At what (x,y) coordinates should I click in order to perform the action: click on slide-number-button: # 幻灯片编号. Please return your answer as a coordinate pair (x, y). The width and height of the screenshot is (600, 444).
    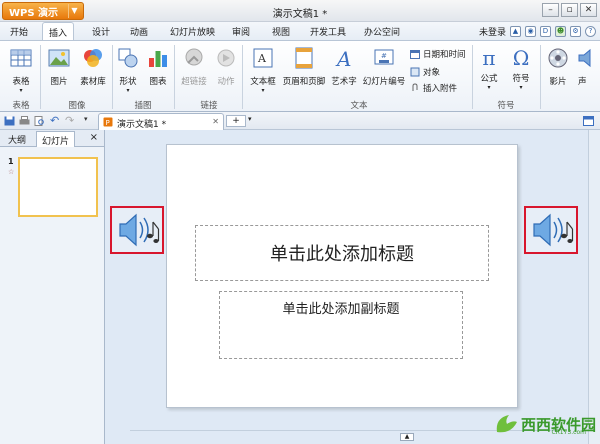
    Looking at the image, I should click on (384, 66).